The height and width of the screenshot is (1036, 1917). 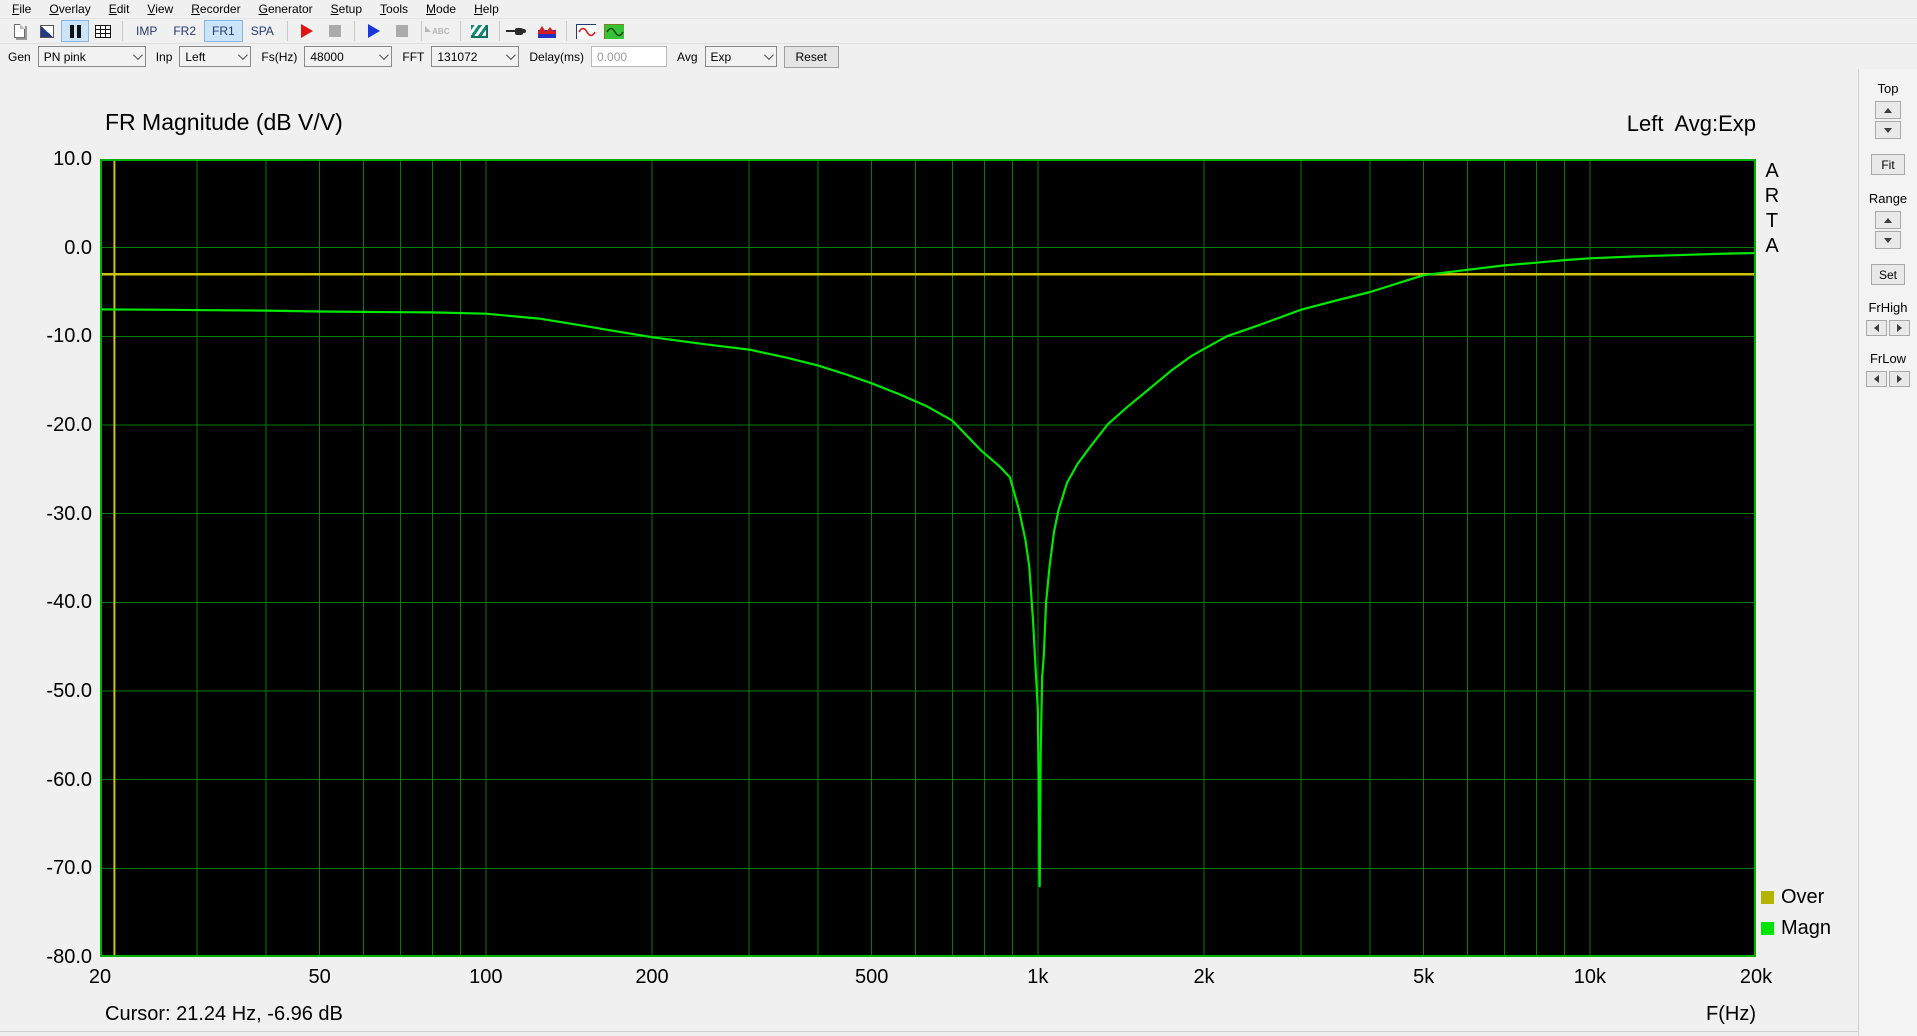 What do you see at coordinates (1424, 977) in the screenshot?
I see `x-tick-label: 5k` at bounding box center [1424, 977].